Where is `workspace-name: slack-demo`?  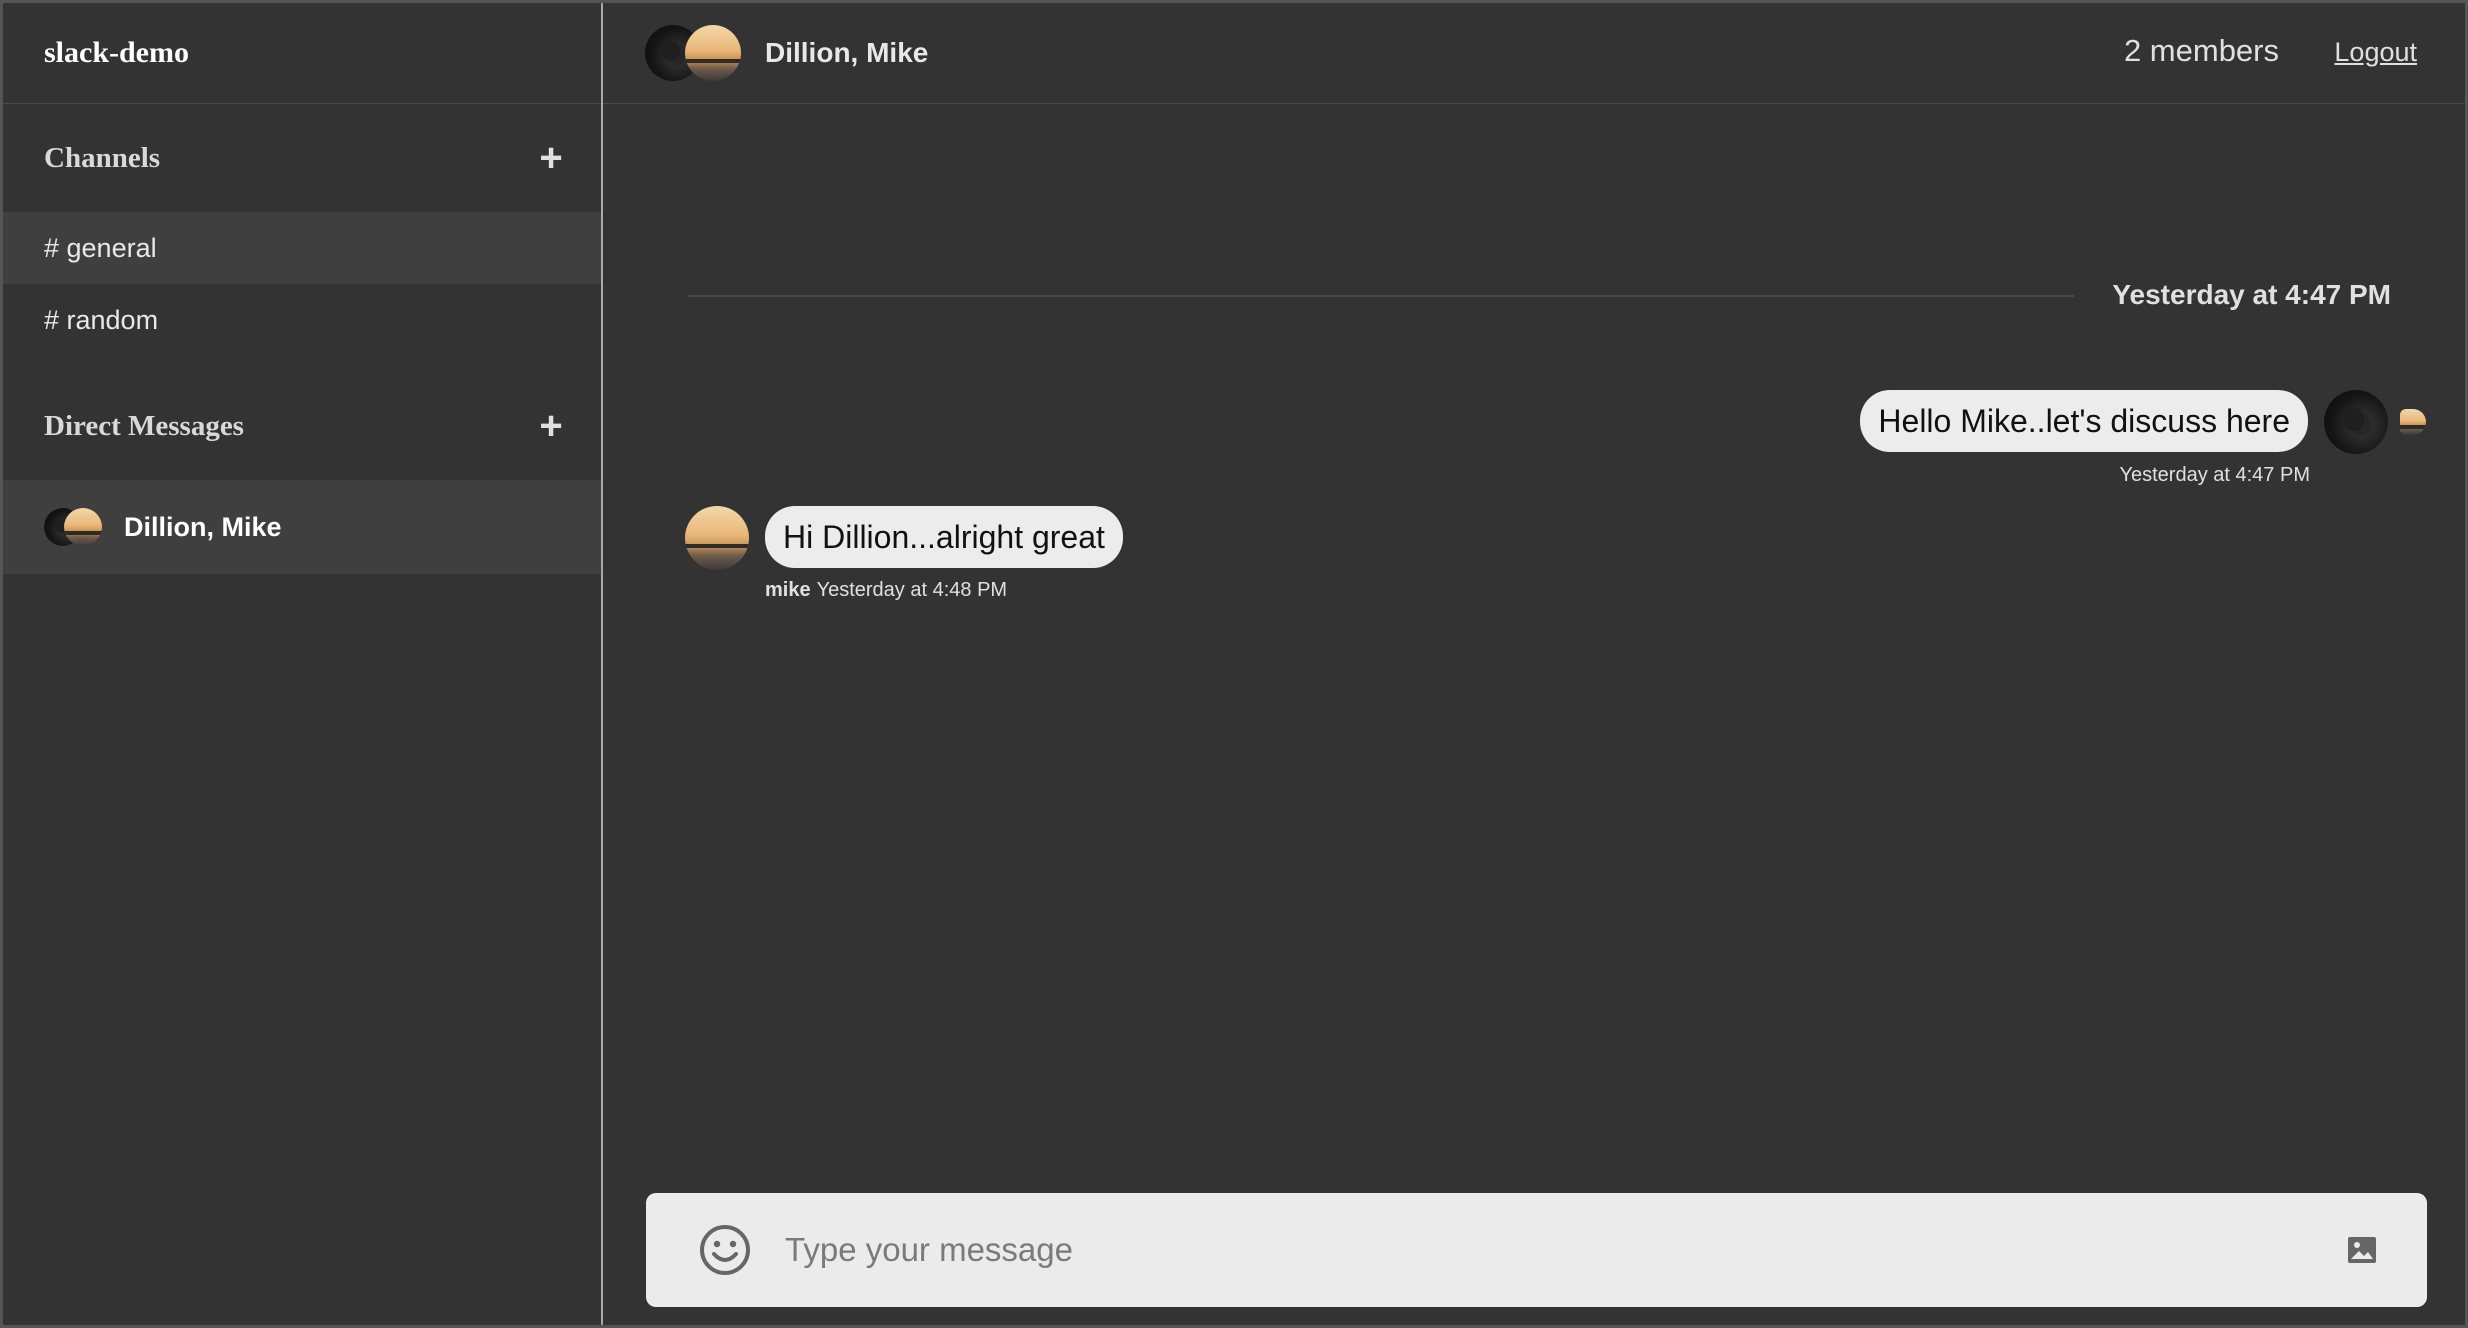
workspace-name: slack-demo is located at coordinates (302, 53).